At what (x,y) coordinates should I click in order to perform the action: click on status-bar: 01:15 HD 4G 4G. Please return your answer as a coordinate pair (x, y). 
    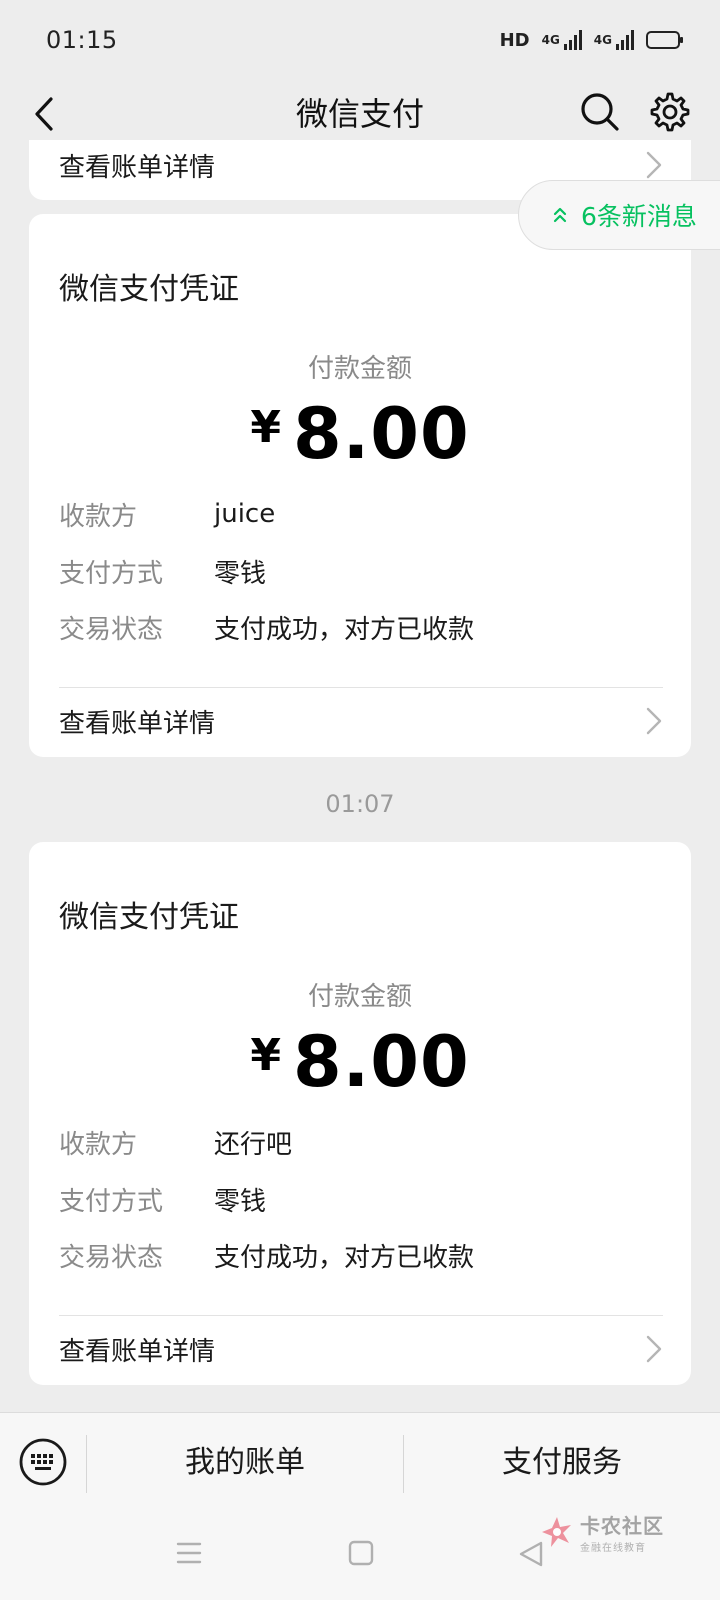
    Looking at the image, I should click on (360, 40).